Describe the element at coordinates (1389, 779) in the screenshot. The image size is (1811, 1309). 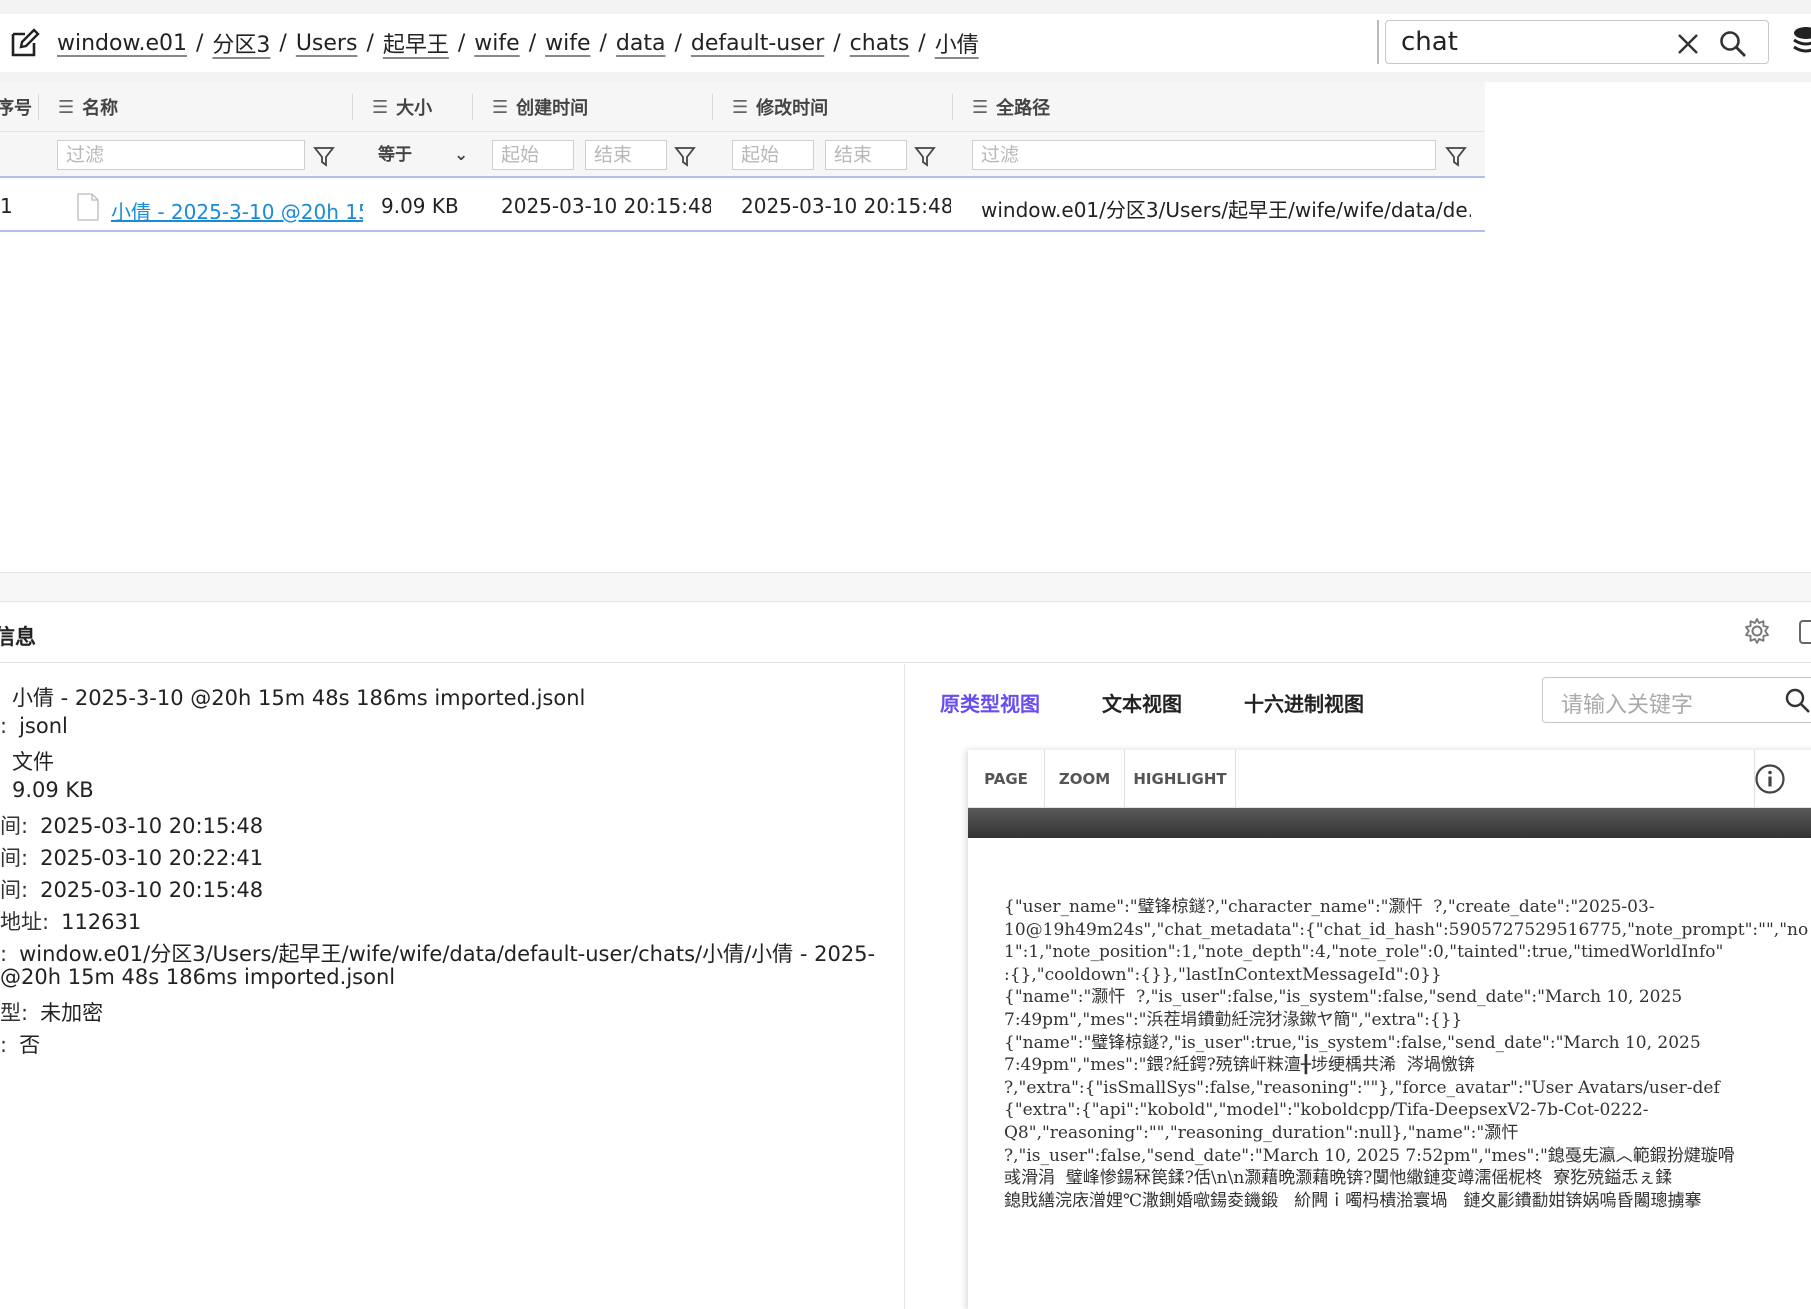
I see `viewer-toolbar: PAGE ZOOM HIGHLIGHT` at that location.